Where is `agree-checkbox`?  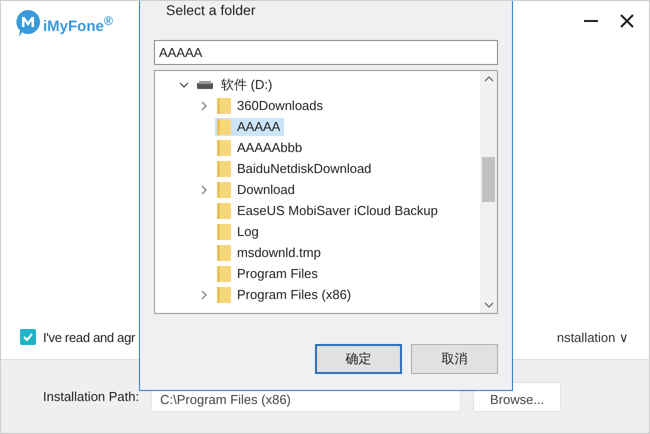 agree-checkbox is located at coordinates (28, 337).